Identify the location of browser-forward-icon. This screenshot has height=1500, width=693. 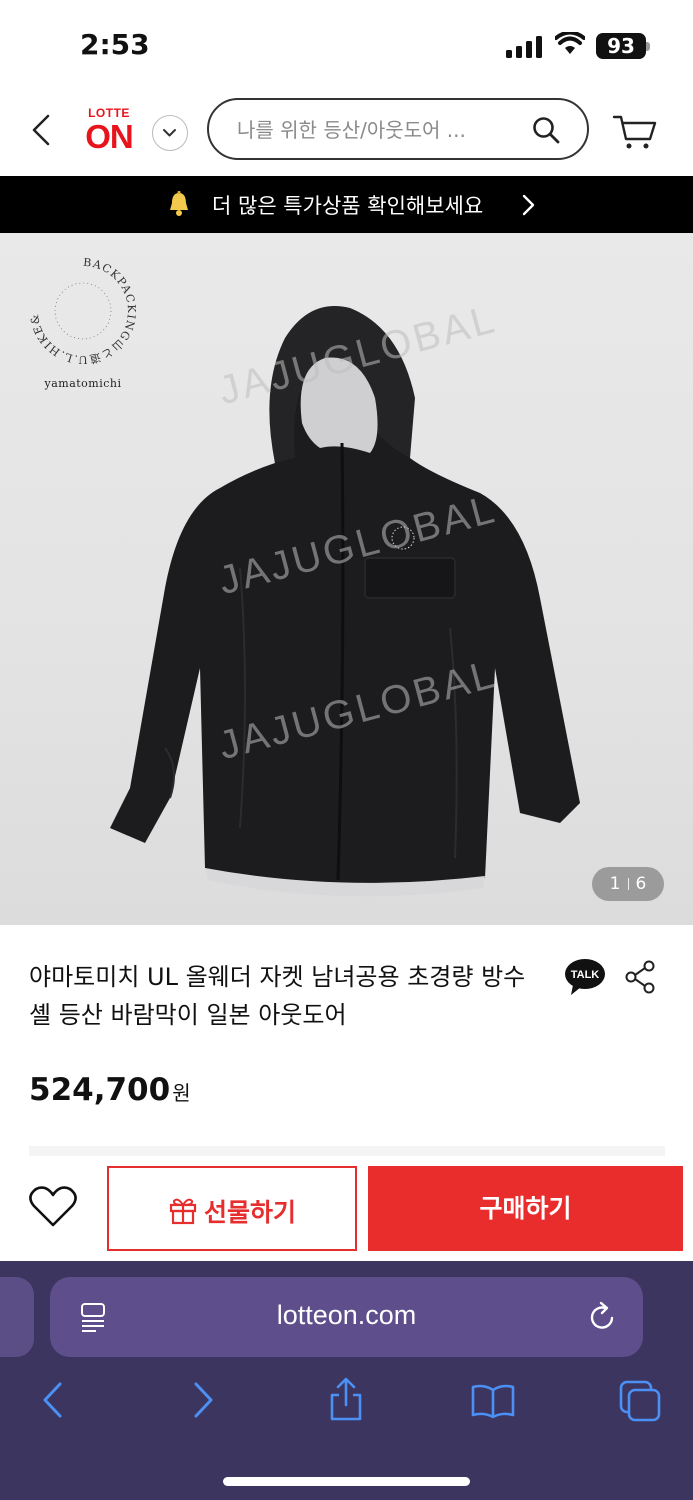
(203, 1400).